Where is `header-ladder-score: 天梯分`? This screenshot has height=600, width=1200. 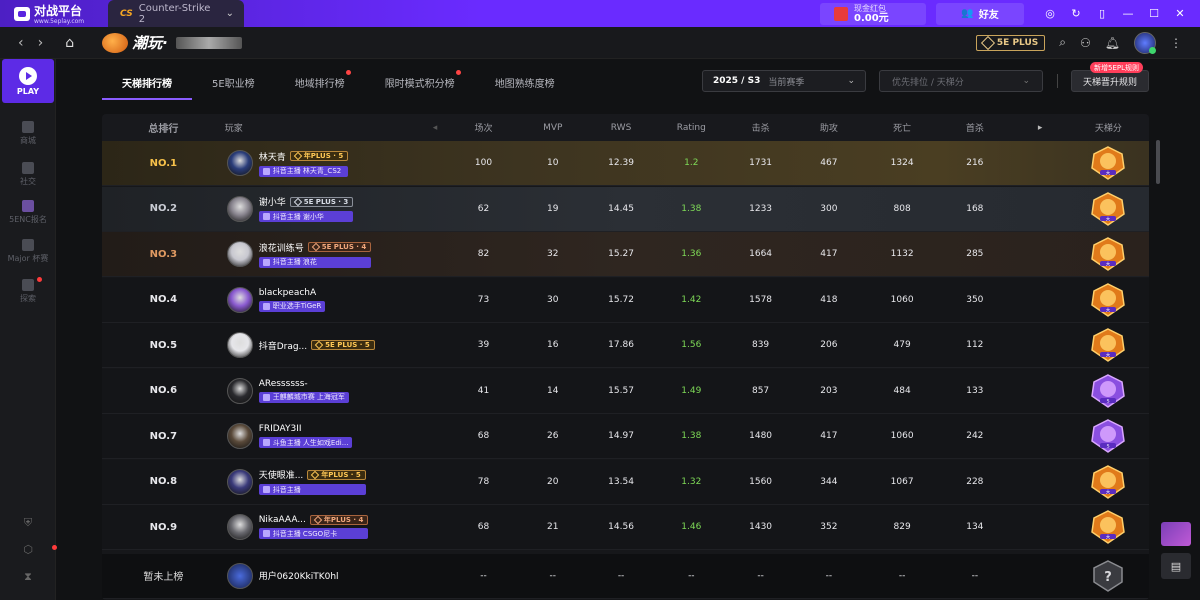 header-ladder-score: 天梯分 is located at coordinates (1108, 127).